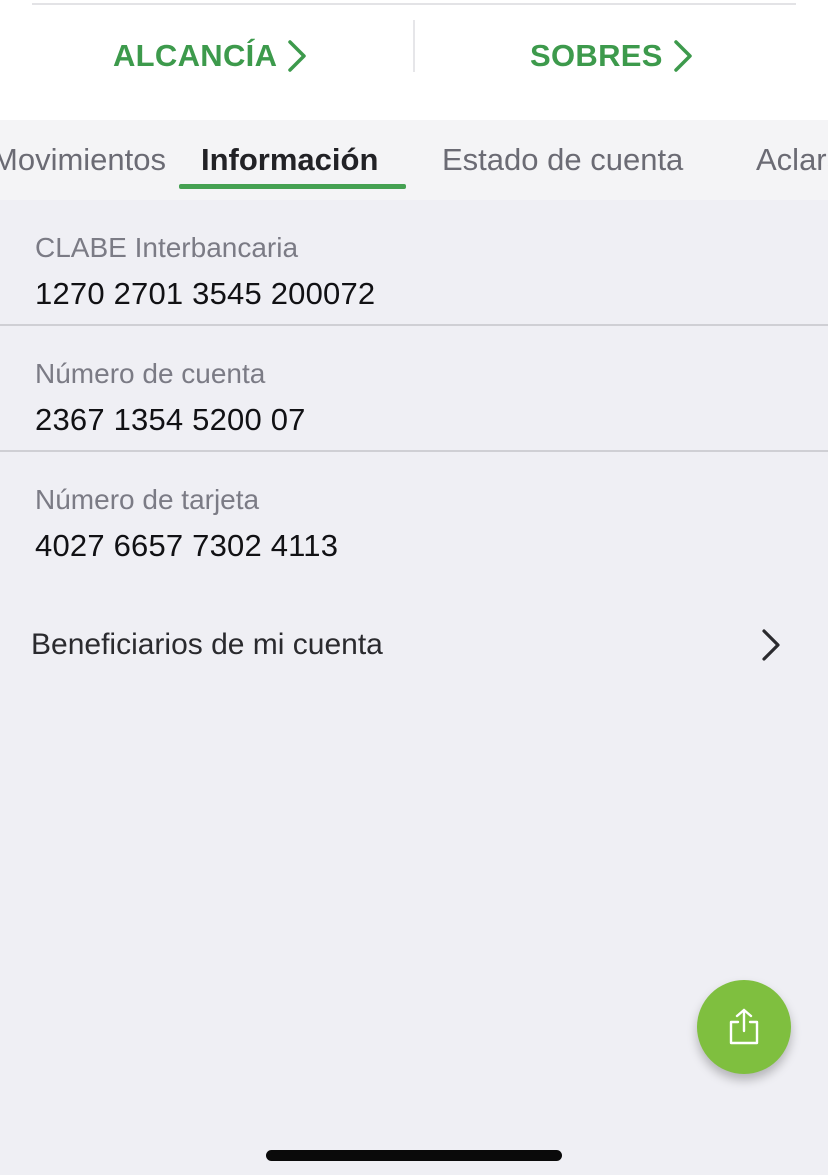 The width and height of the screenshot is (828, 1175). I want to click on beneficiarios-row: Beneficiarios de mi cuenta, so click(414, 645).